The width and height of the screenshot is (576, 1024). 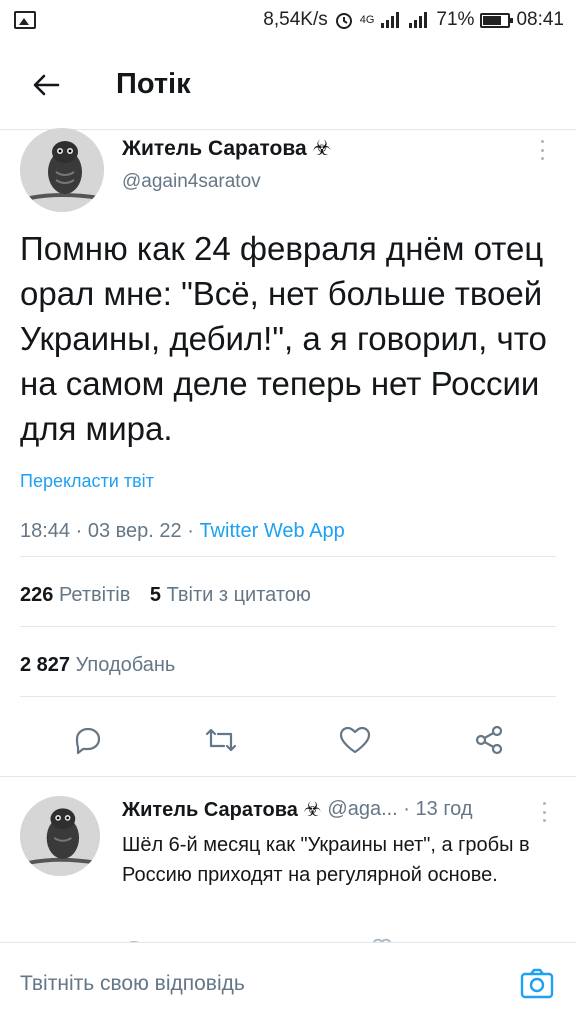 I want to click on page-title: Потік, so click(x=153, y=84).